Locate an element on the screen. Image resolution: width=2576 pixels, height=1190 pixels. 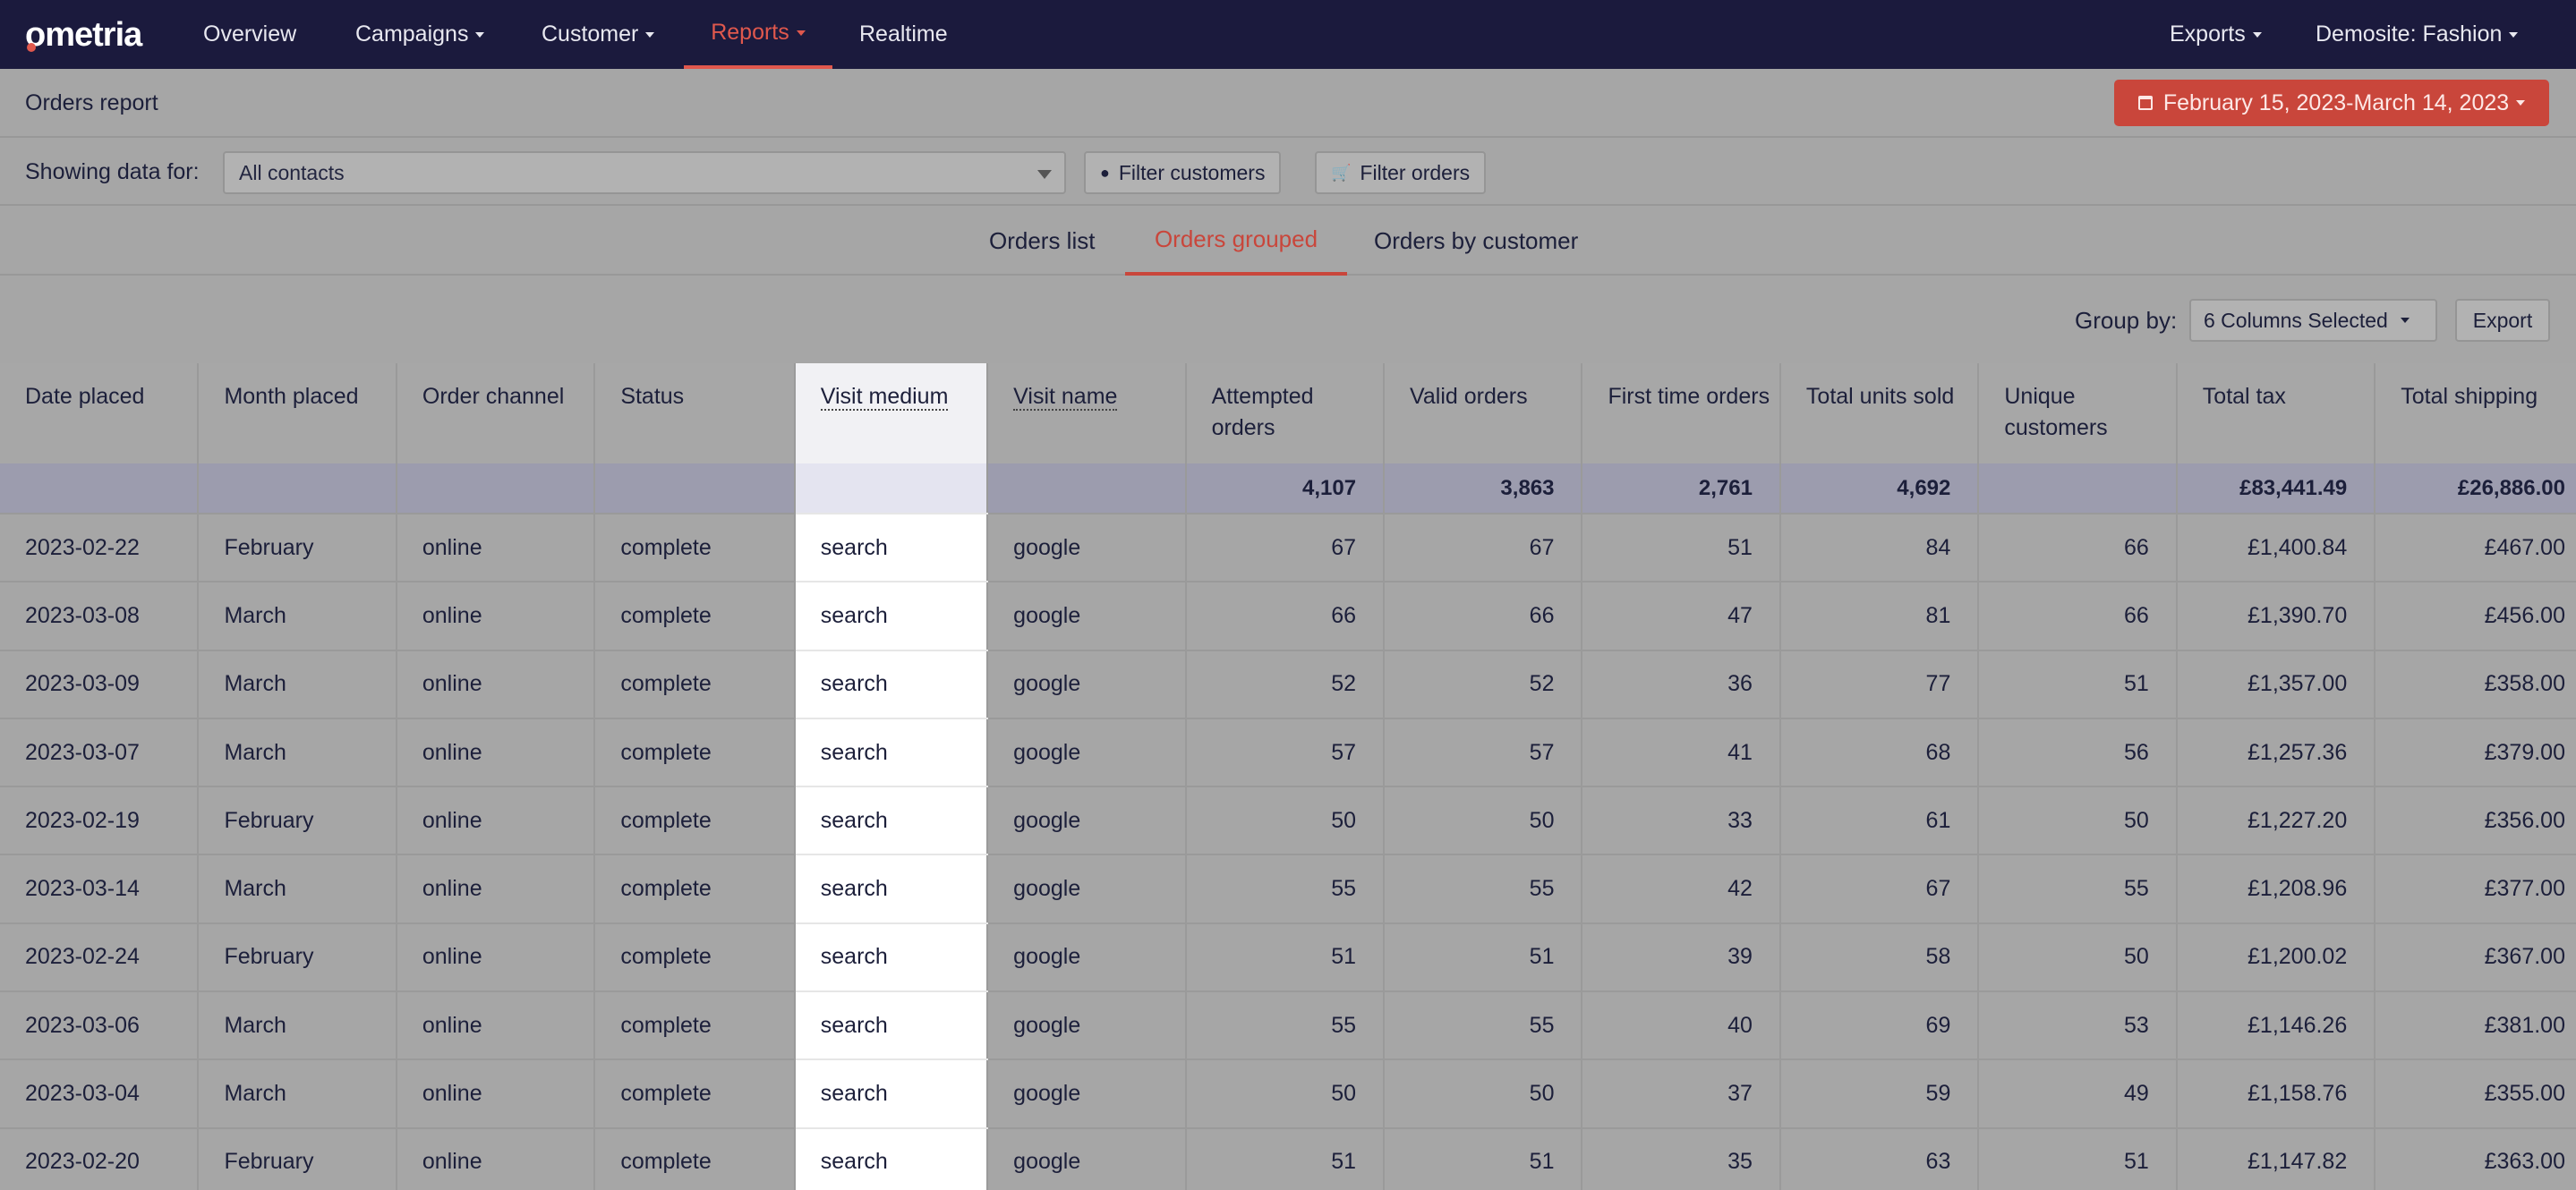
column-header: Attempted orders is located at coordinates (1285, 413).